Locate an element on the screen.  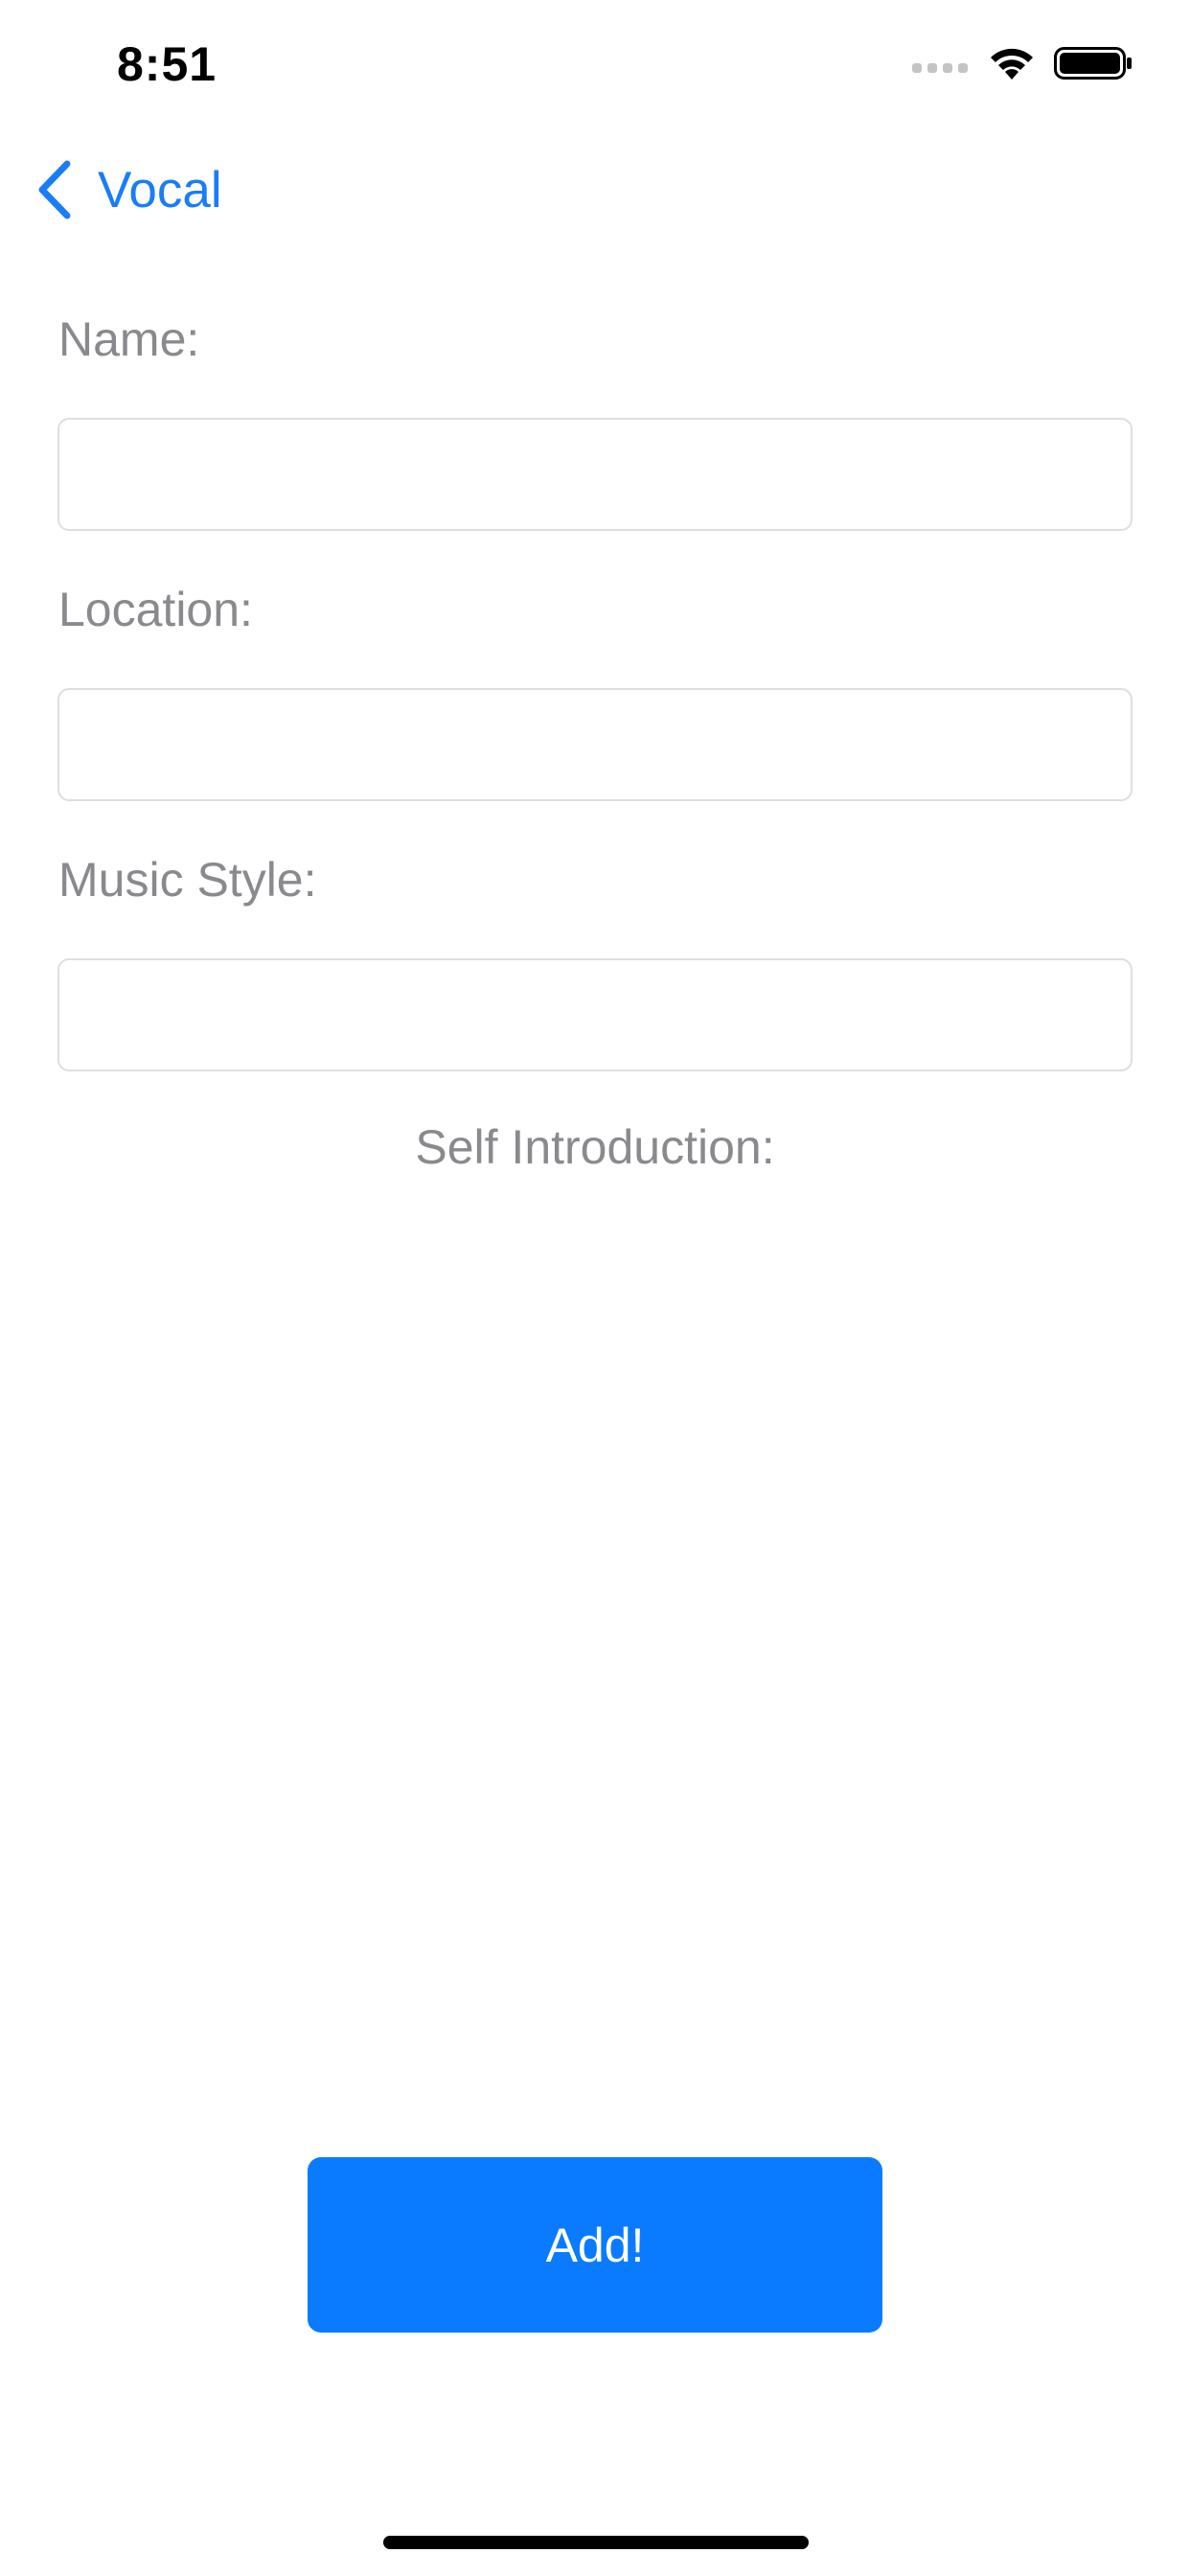
name-field is located at coordinates (595, 474).